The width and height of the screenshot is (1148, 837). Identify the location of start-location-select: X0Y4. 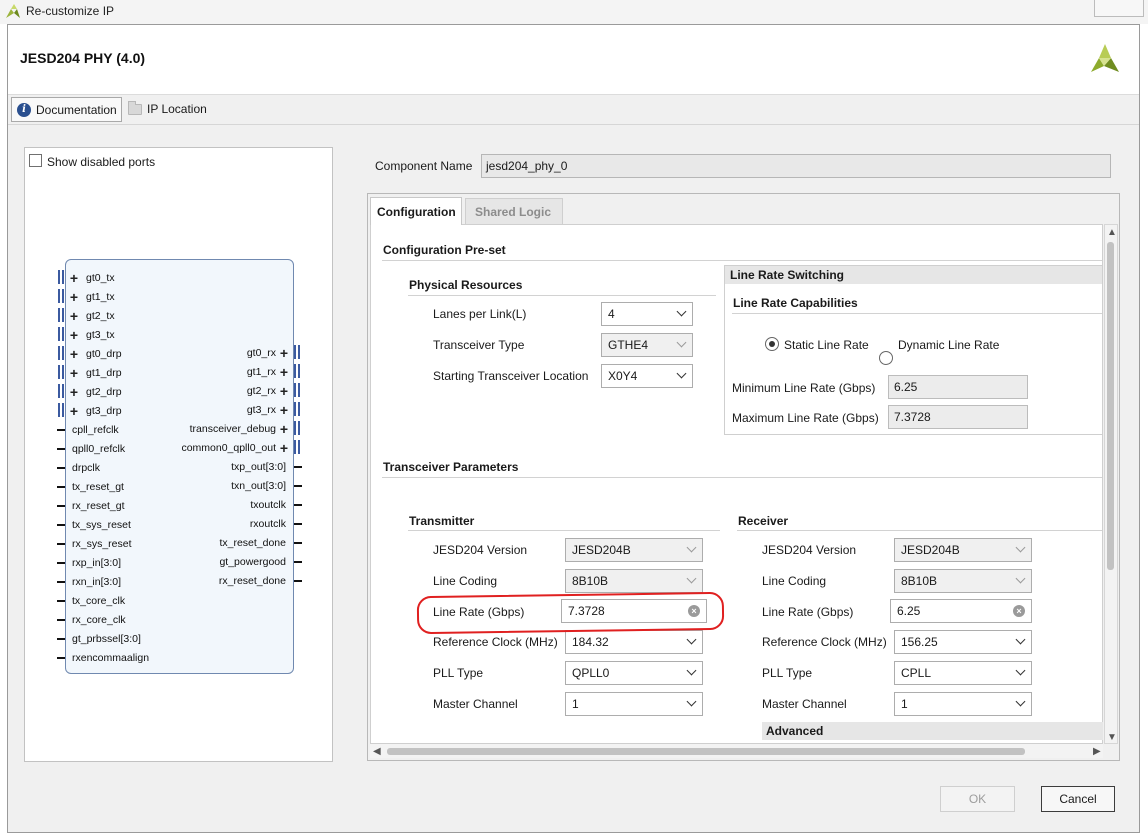
(647, 376).